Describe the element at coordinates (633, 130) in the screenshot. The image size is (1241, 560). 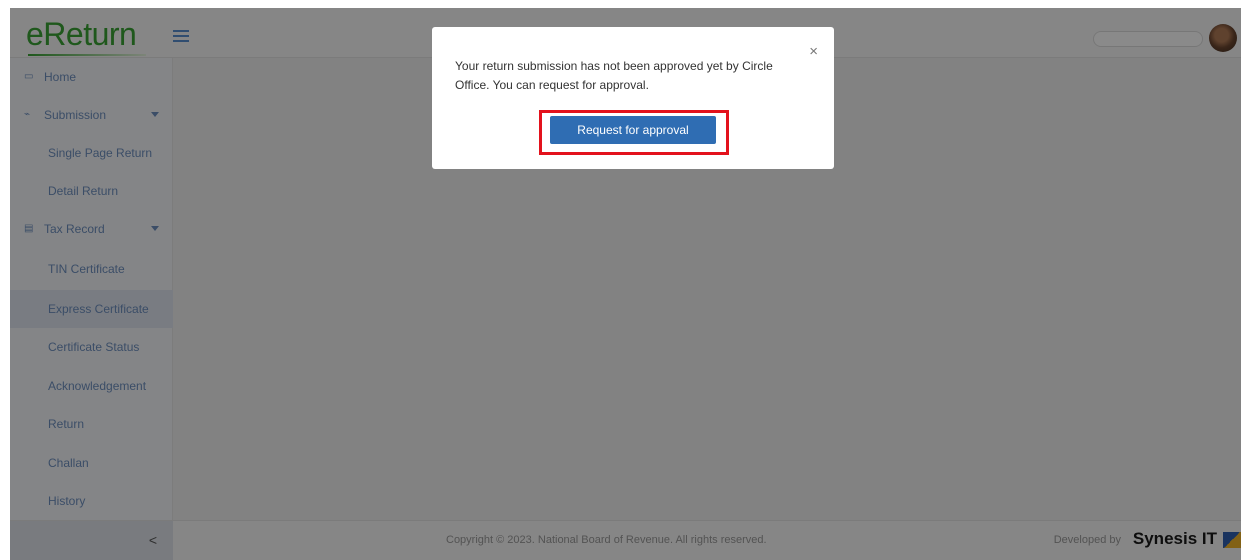
I see `request-approval-button: Request for approval` at that location.